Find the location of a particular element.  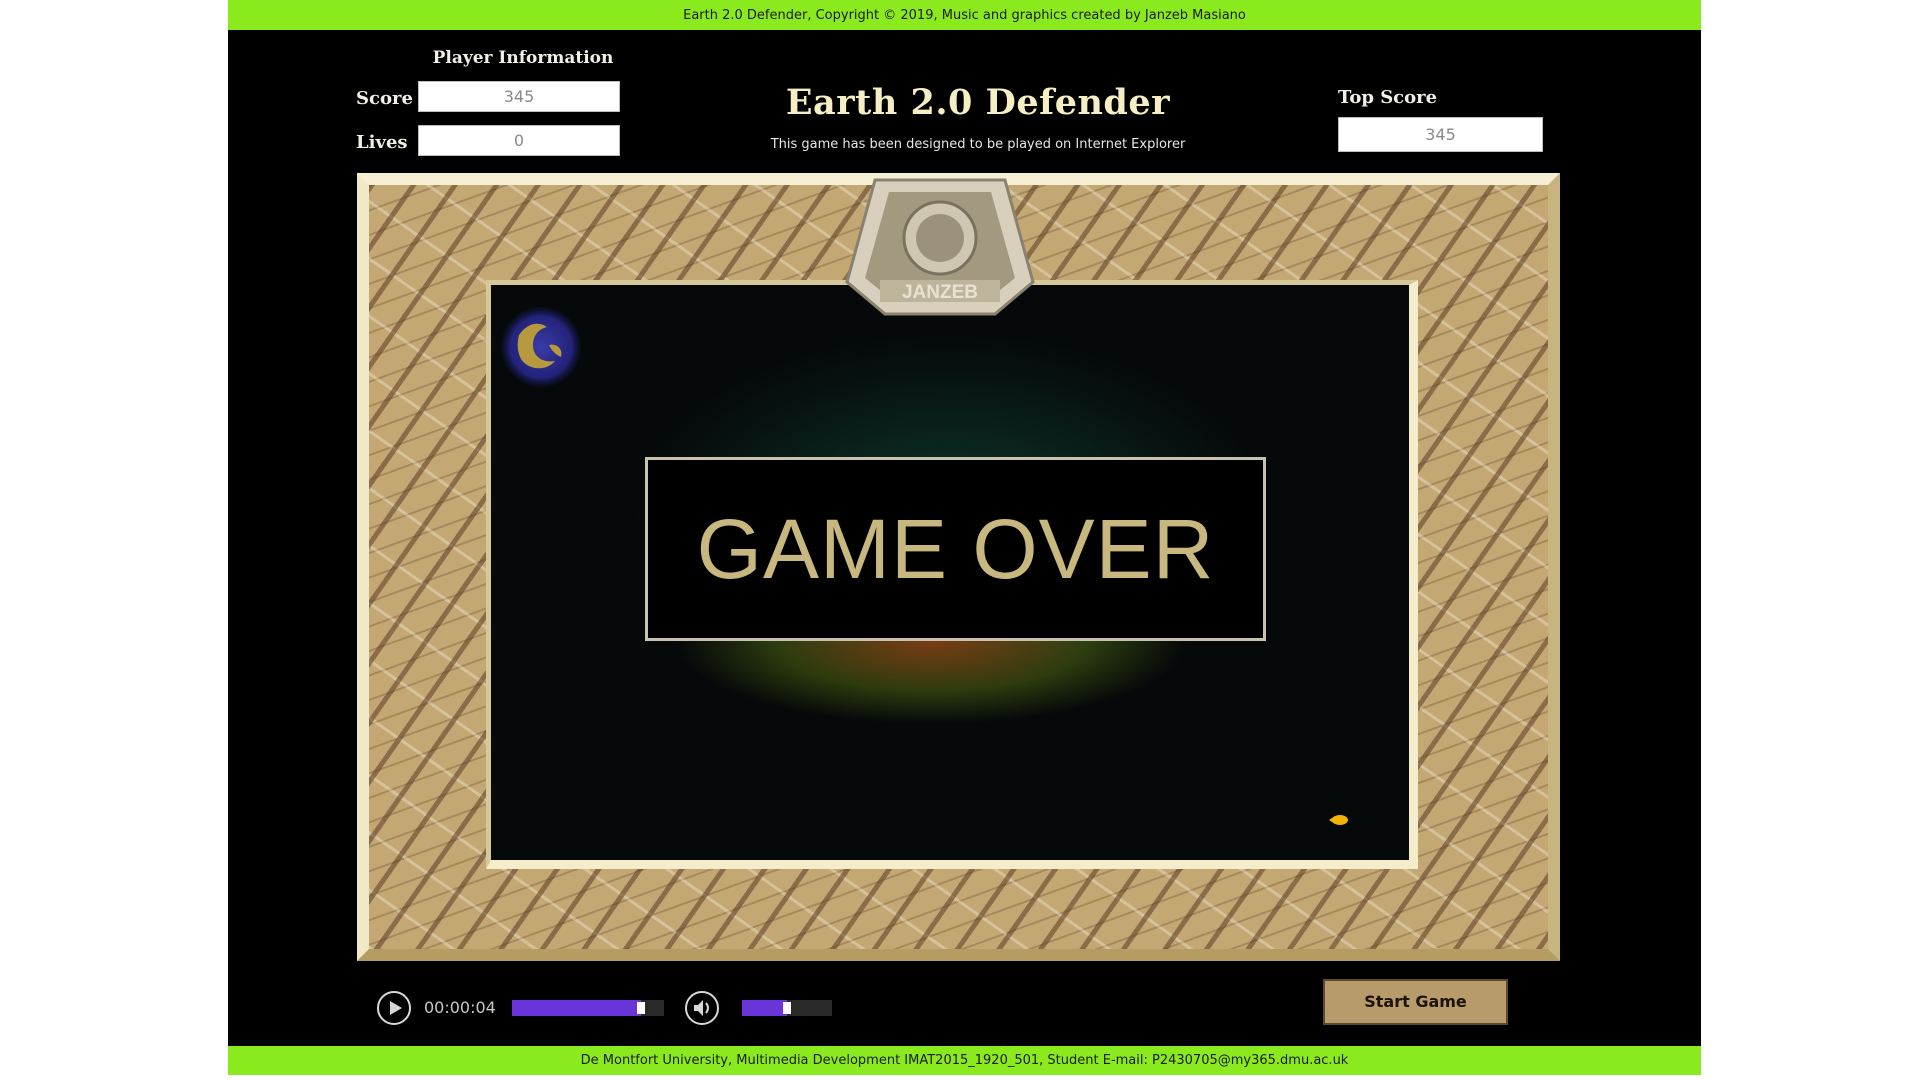

lives-field: 0 is located at coordinates (519, 140).